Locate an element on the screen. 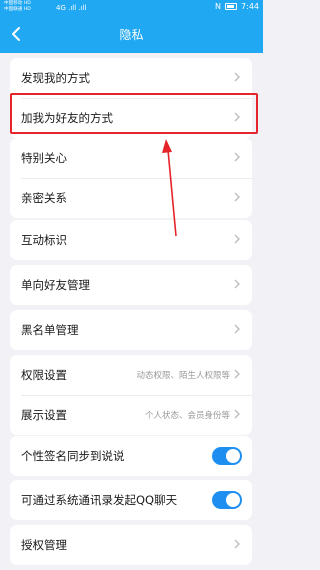 The height and width of the screenshot is (570, 320). settings-group-1: 发现我的方式 加我为好友的方式 is located at coordinates (131, 98).